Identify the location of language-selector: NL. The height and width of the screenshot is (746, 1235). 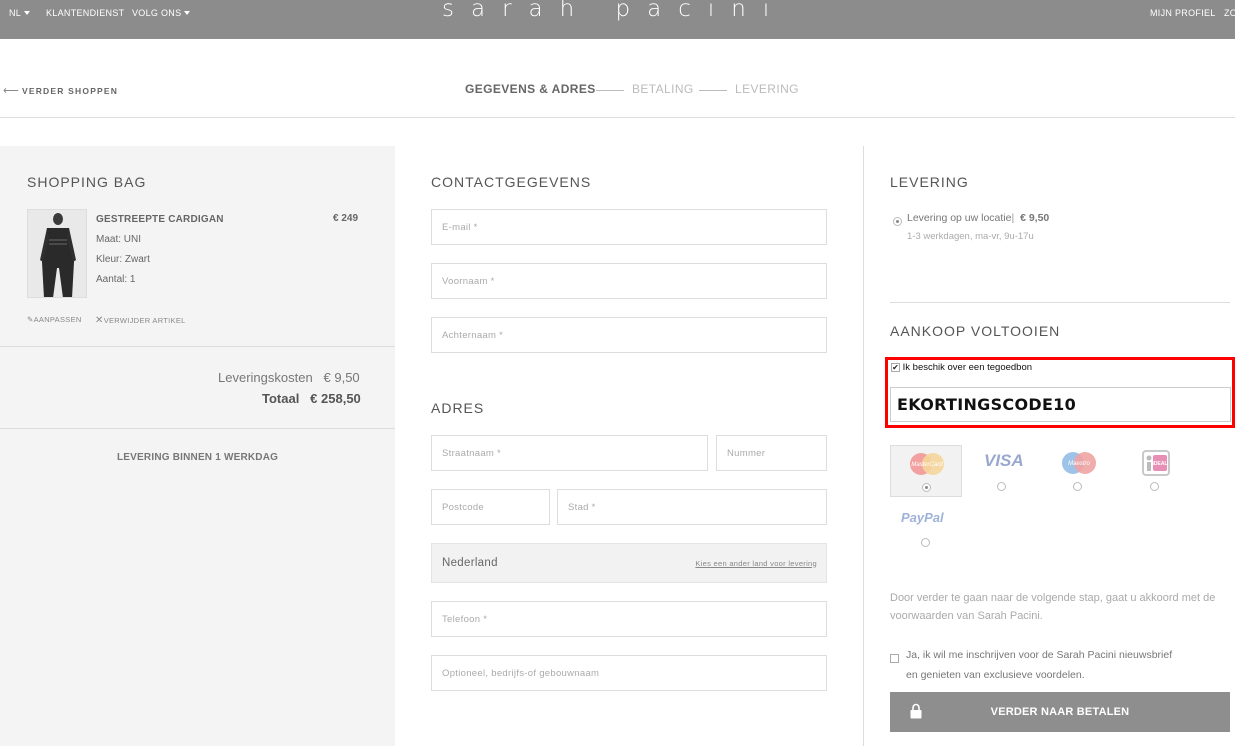
(20, 13).